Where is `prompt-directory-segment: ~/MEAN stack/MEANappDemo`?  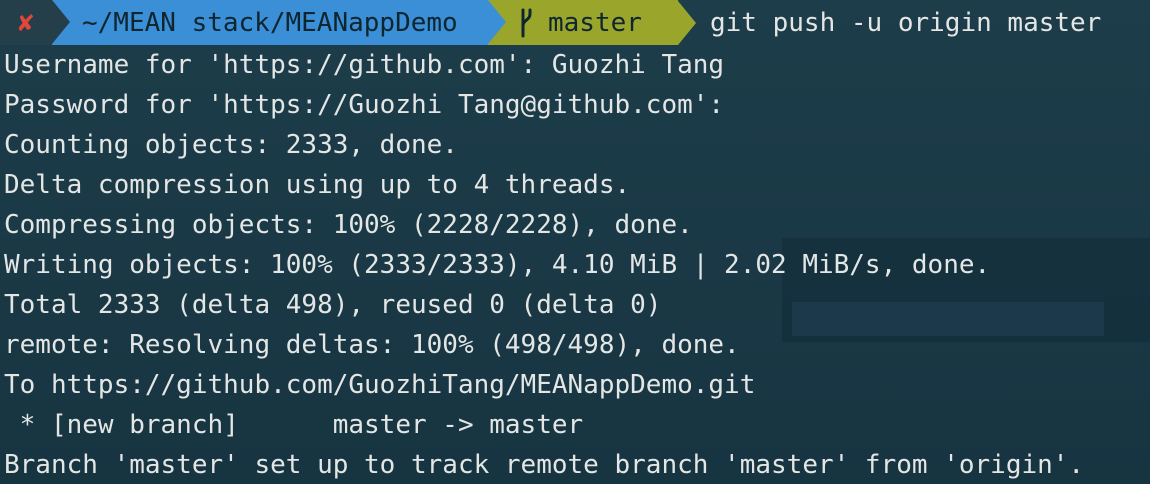 prompt-directory-segment: ~/MEAN stack/MEANappDemo is located at coordinates (270, 22).